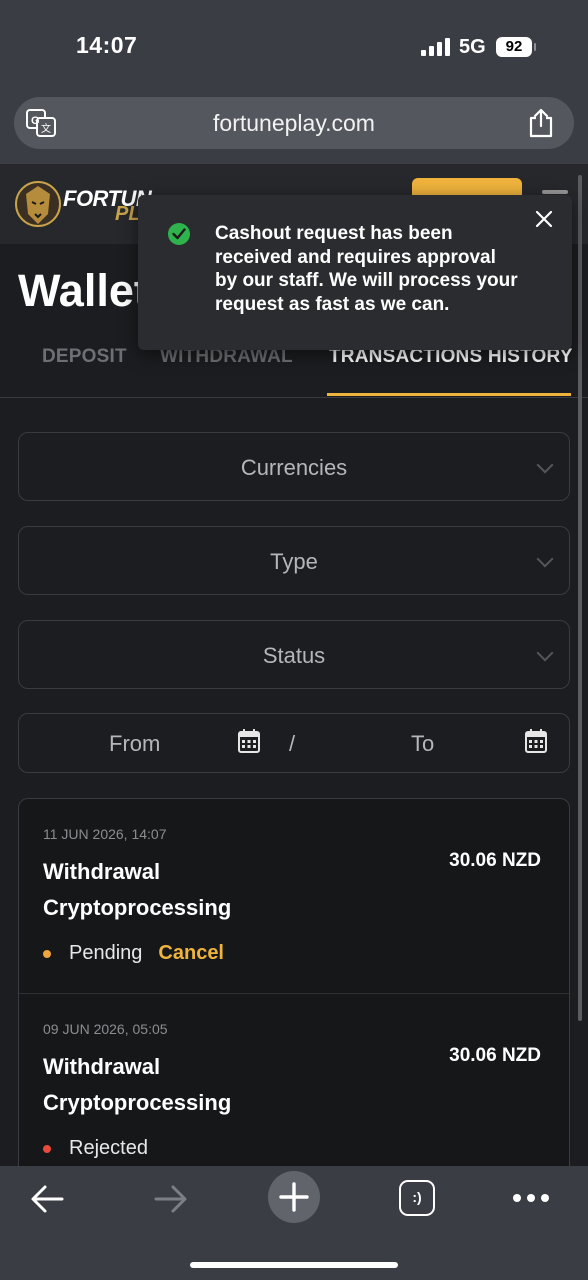 This screenshot has height=1280, width=588. I want to click on active-tab-indicator, so click(449, 394).